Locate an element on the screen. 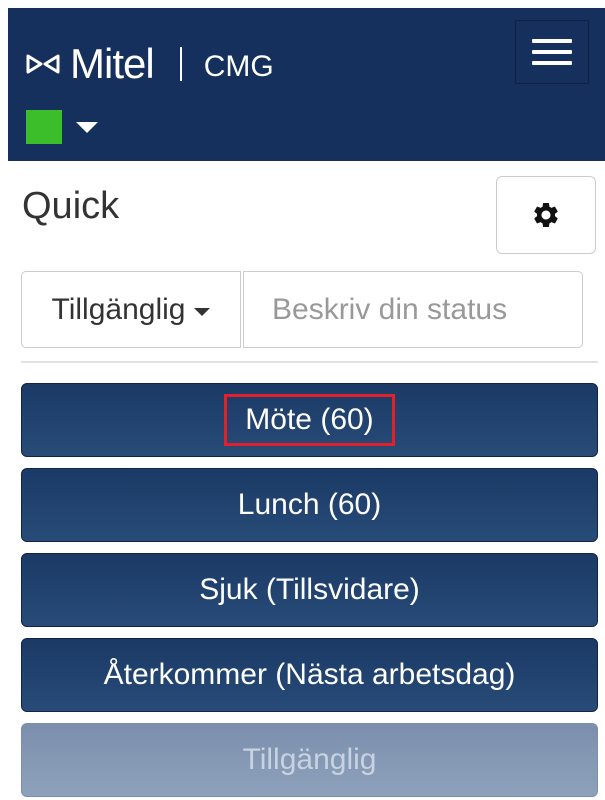  status-select-dropdown: Tillgänglig is located at coordinates (131, 309).